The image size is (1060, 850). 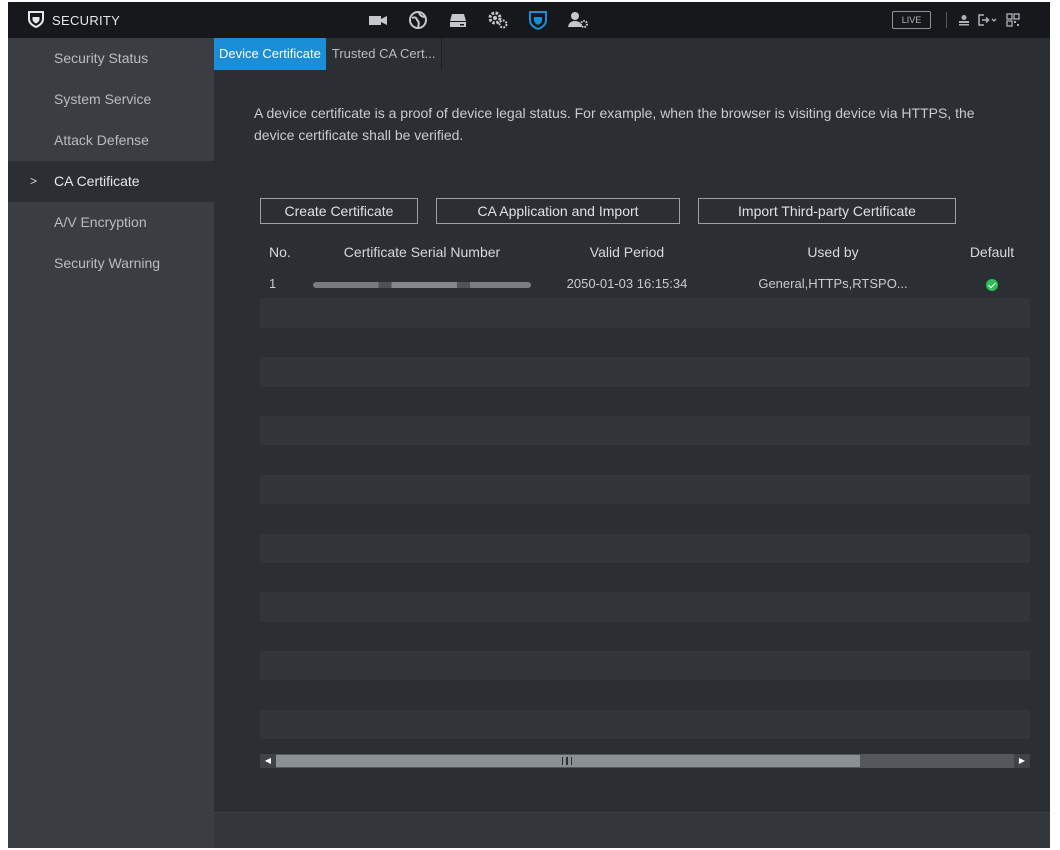 What do you see at coordinates (833, 252) in the screenshot?
I see `column-header-used-by: Used by` at bounding box center [833, 252].